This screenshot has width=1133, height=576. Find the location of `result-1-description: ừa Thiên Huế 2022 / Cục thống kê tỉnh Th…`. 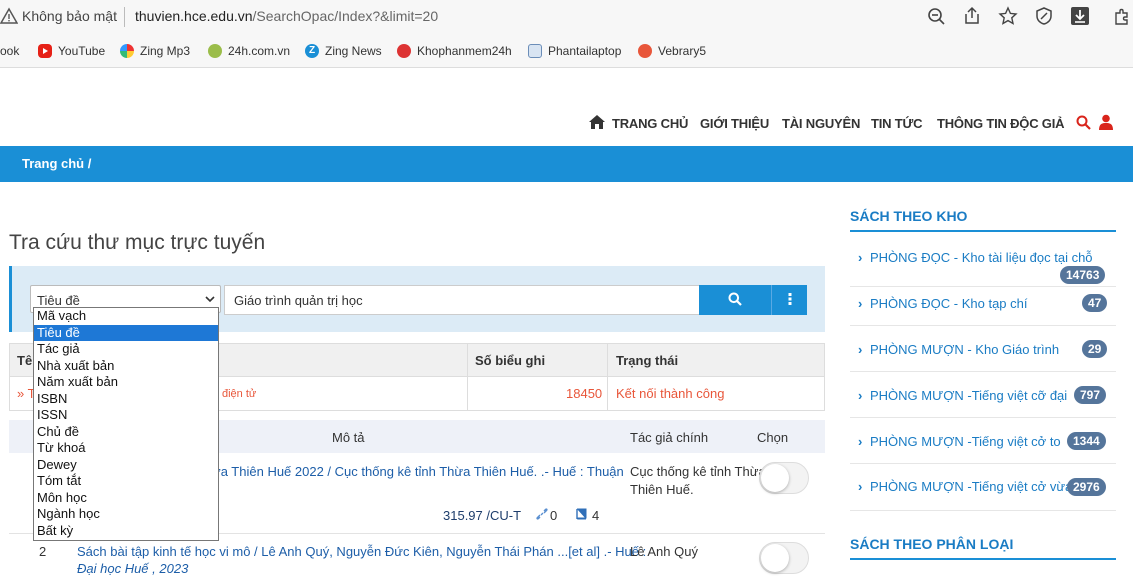

result-1-description: ừa Thiên Huế 2022 / Cục thống kê tỉnh Th… is located at coordinates (418, 471).